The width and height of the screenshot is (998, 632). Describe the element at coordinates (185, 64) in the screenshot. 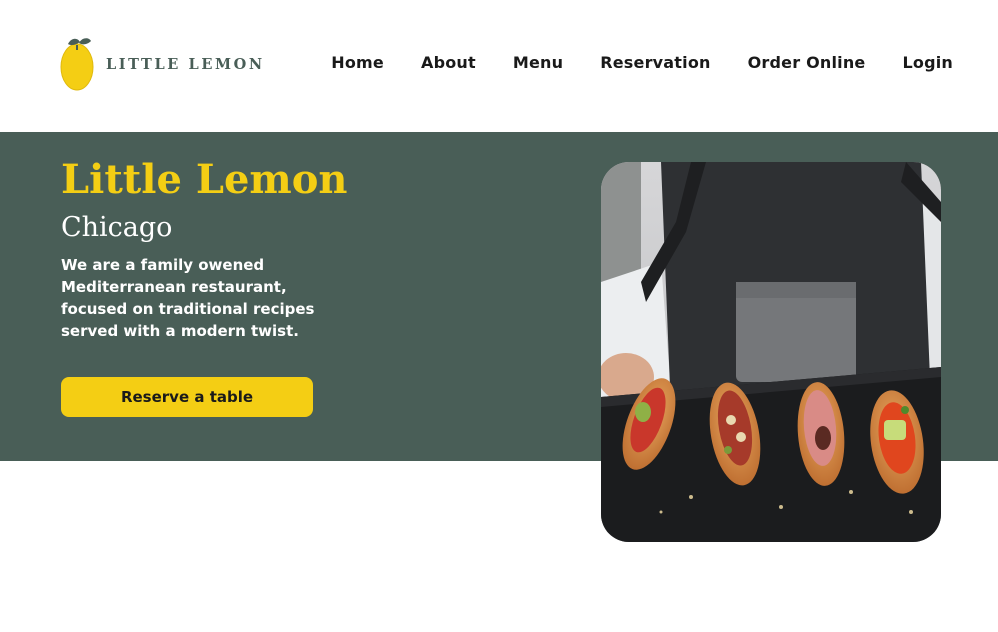

I see `logo-text: LITTLE LEMON` at that location.